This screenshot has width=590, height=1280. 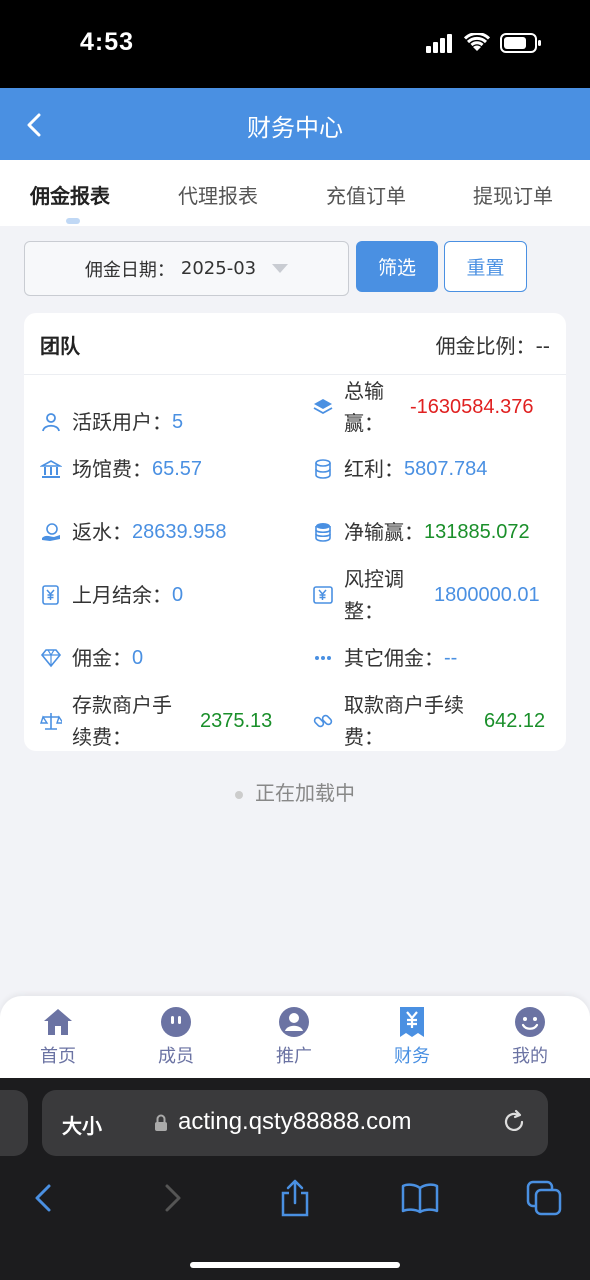 I want to click on tabbar-home: 首页, so click(x=58, y=1037).